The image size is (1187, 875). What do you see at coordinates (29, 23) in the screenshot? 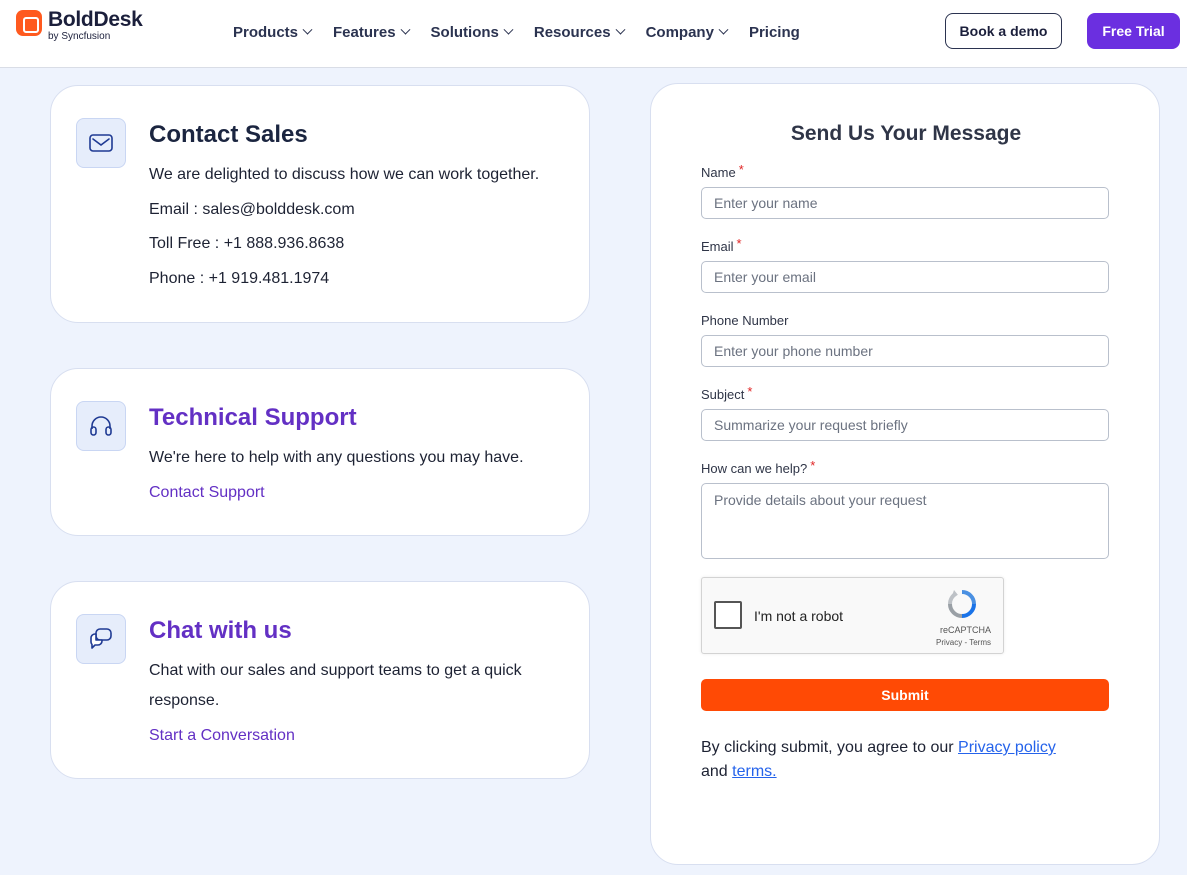
I see `bolddesk-logo-icon` at bounding box center [29, 23].